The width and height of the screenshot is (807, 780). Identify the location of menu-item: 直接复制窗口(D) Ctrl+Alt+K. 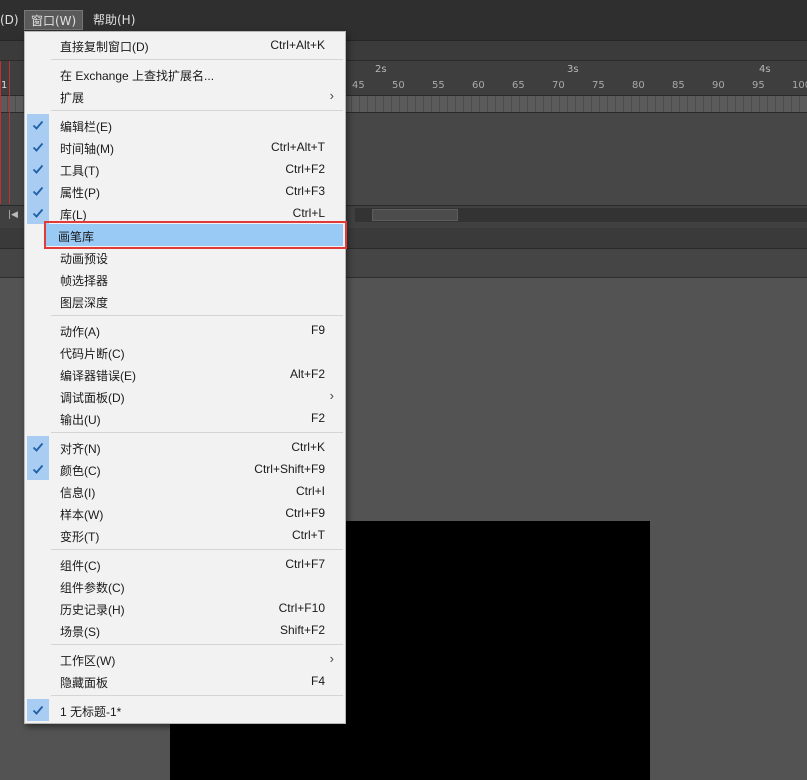
(185, 45).